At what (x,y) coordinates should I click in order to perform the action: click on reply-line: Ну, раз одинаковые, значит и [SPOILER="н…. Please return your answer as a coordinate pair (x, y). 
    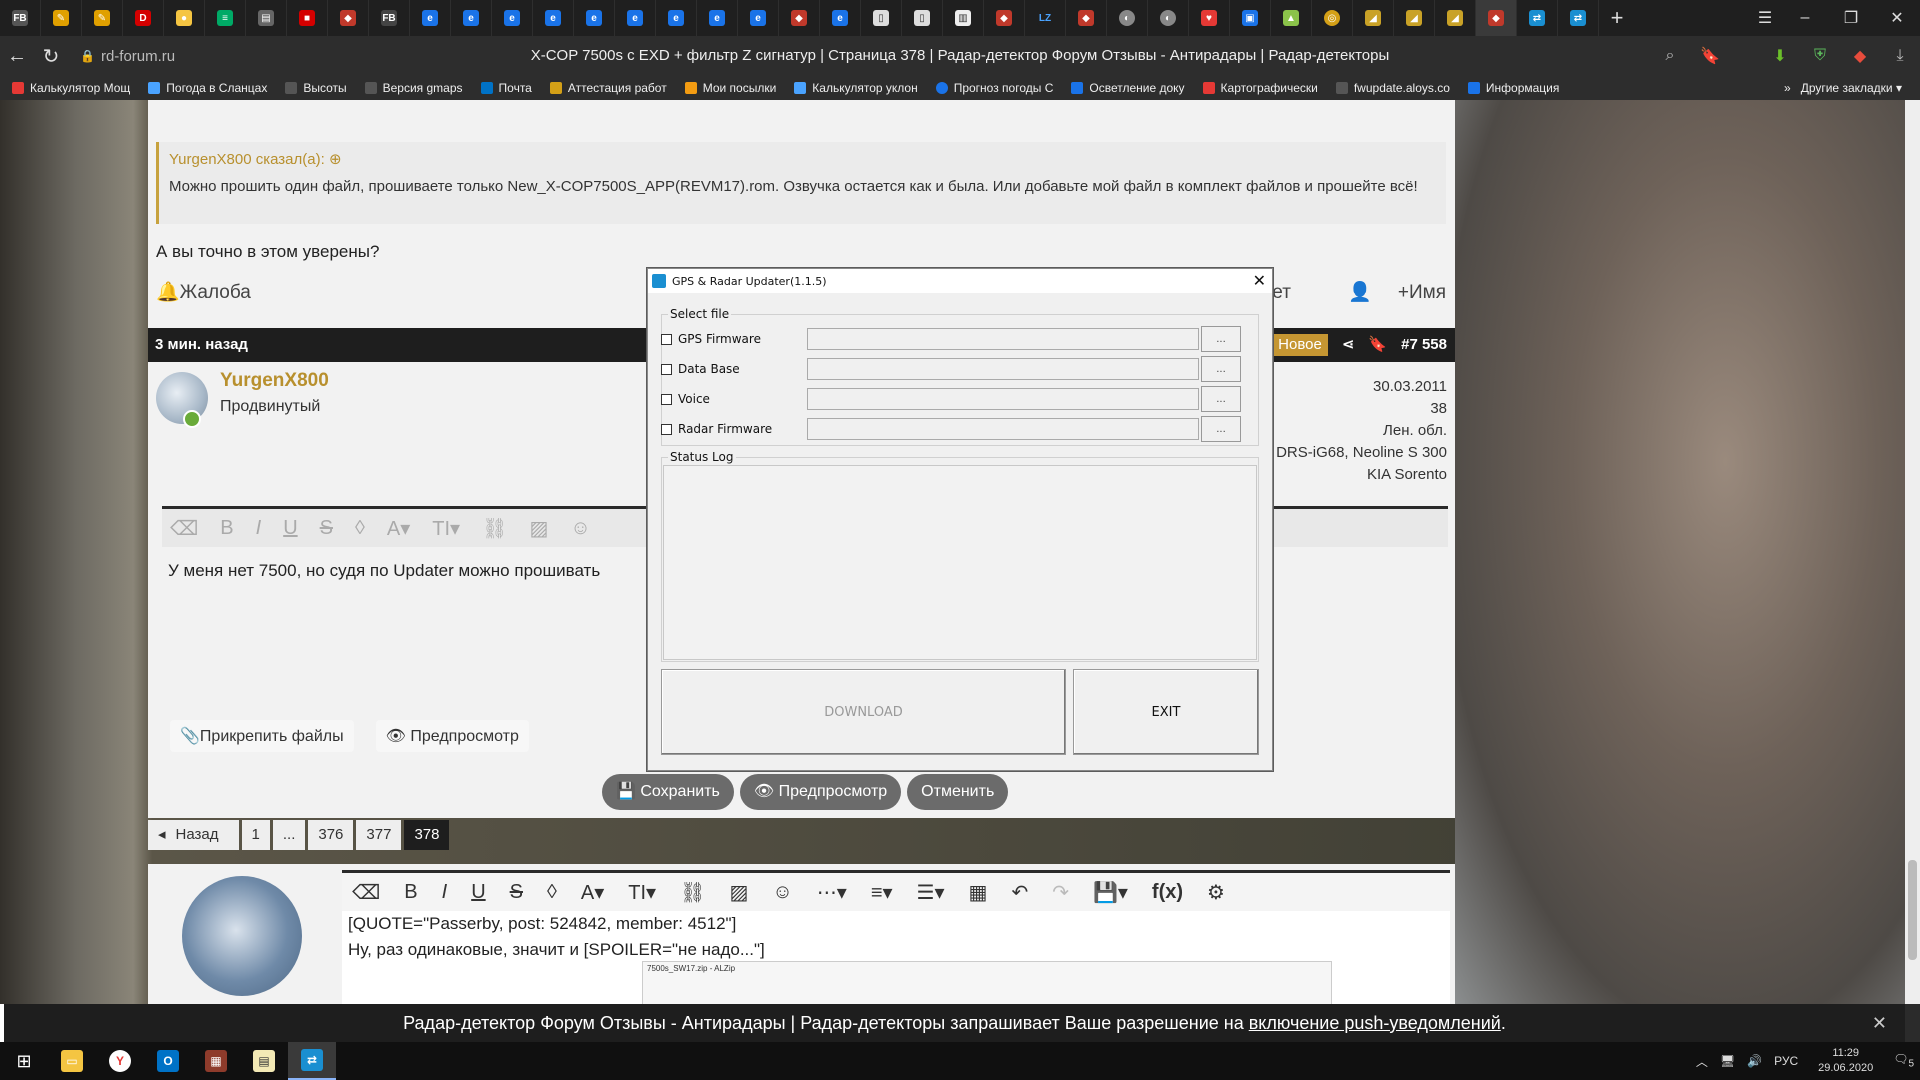
    Looking at the image, I should click on (896, 950).